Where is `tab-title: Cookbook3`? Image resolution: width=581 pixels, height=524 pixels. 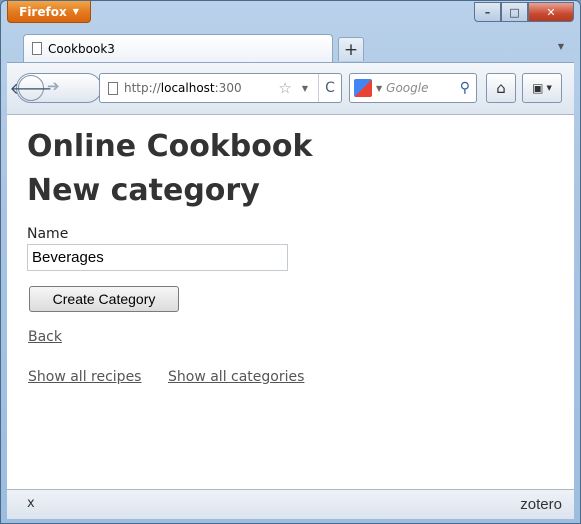 tab-title: Cookbook3 is located at coordinates (81, 48).